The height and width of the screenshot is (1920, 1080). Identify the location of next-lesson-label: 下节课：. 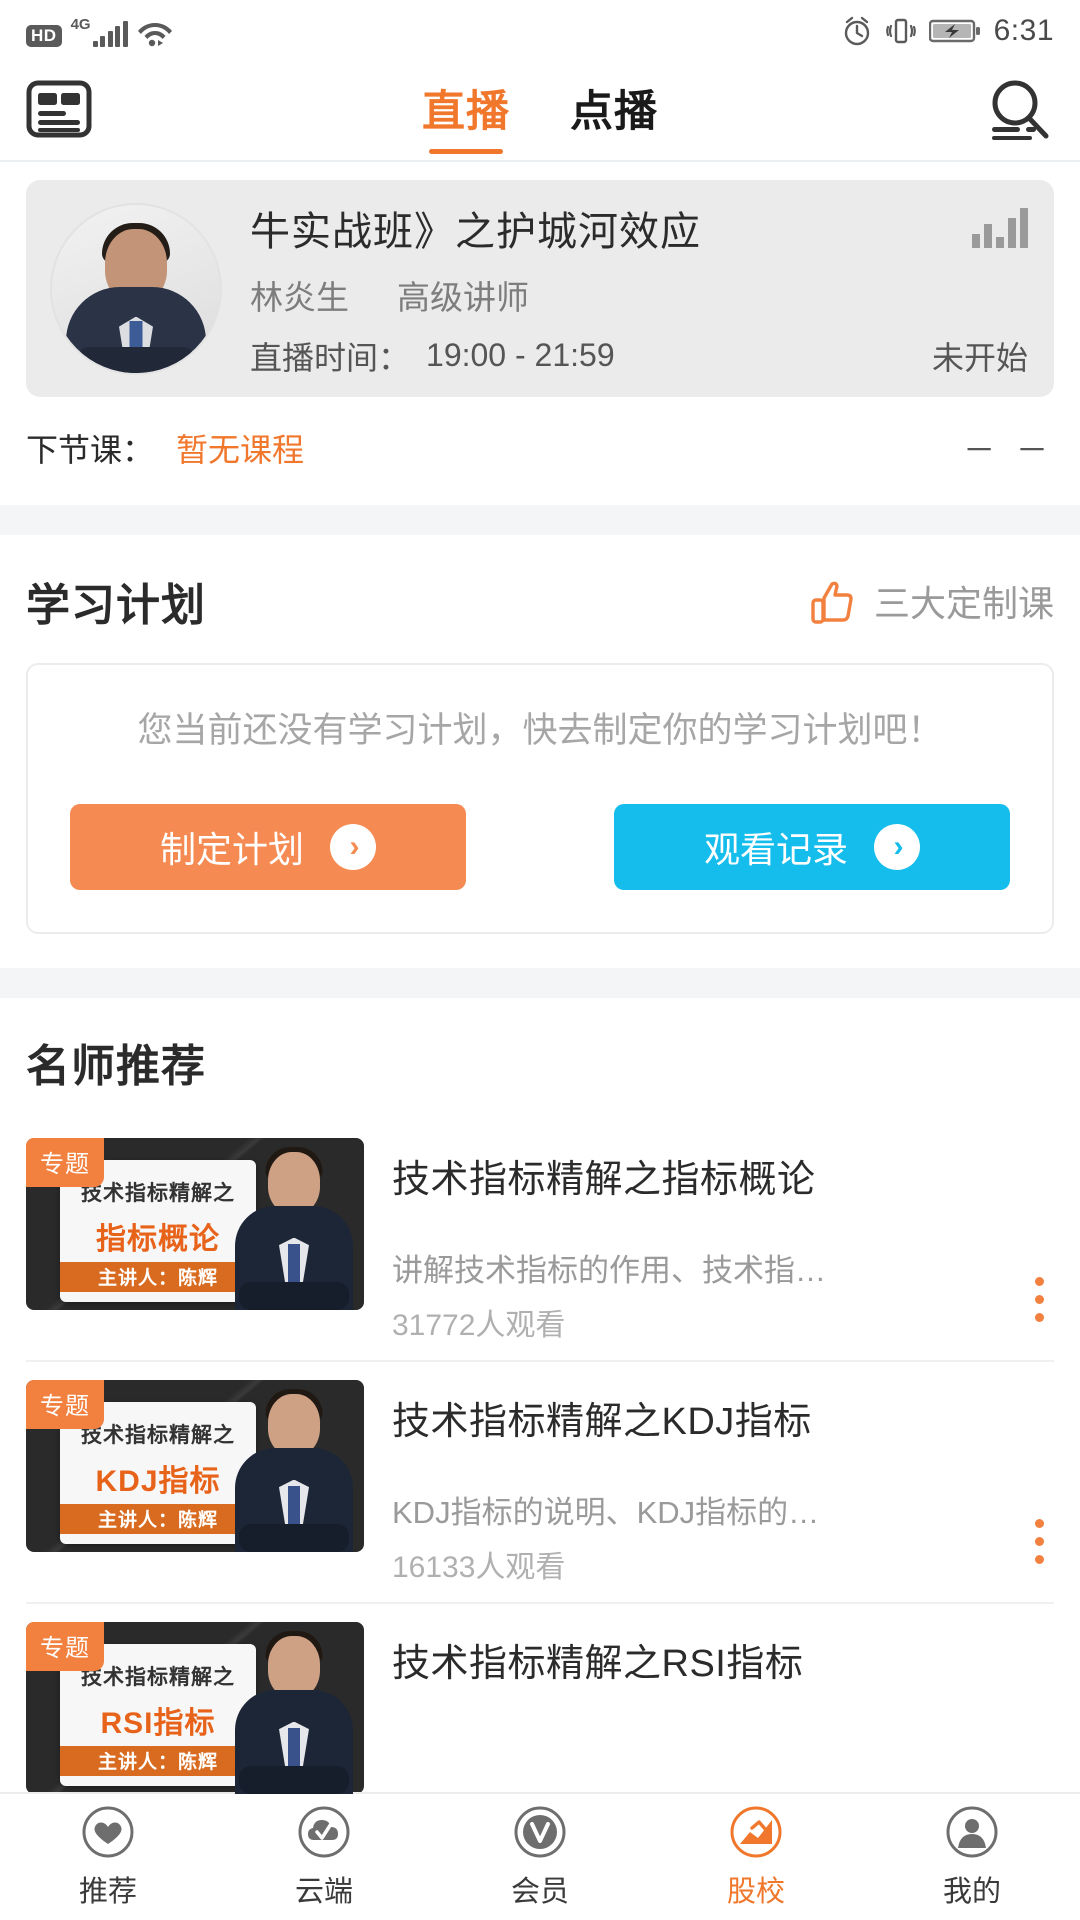
(90, 450).